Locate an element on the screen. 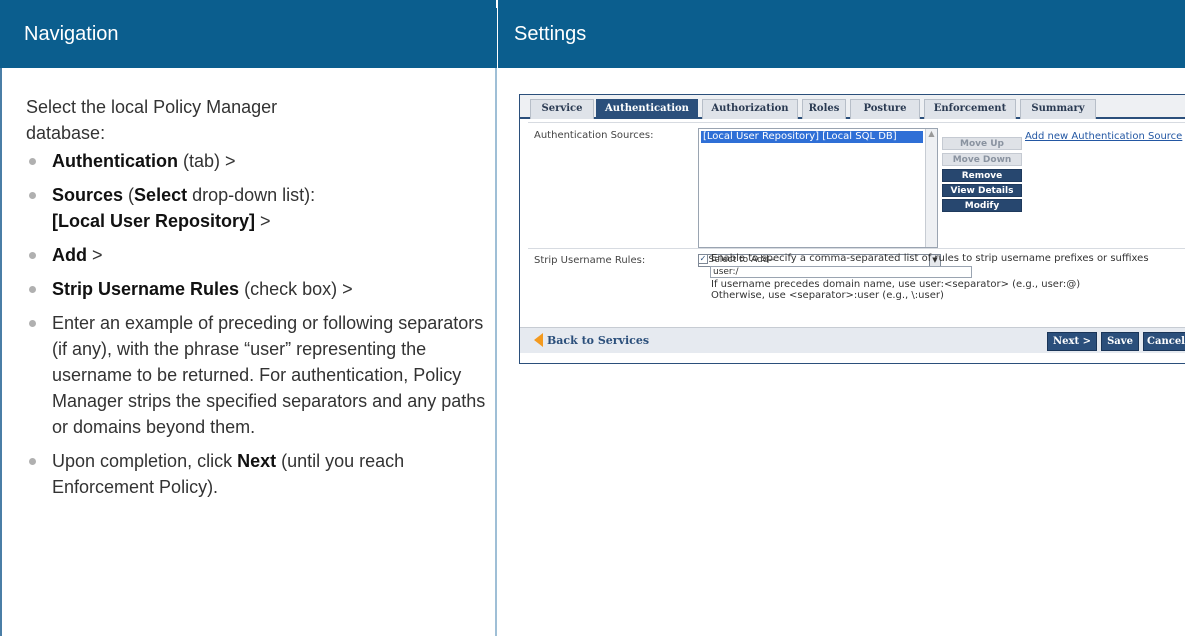 This screenshot has height=636, width=1185. strip-username-label: Strip Username Rules: is located at coordinates (590, 260).